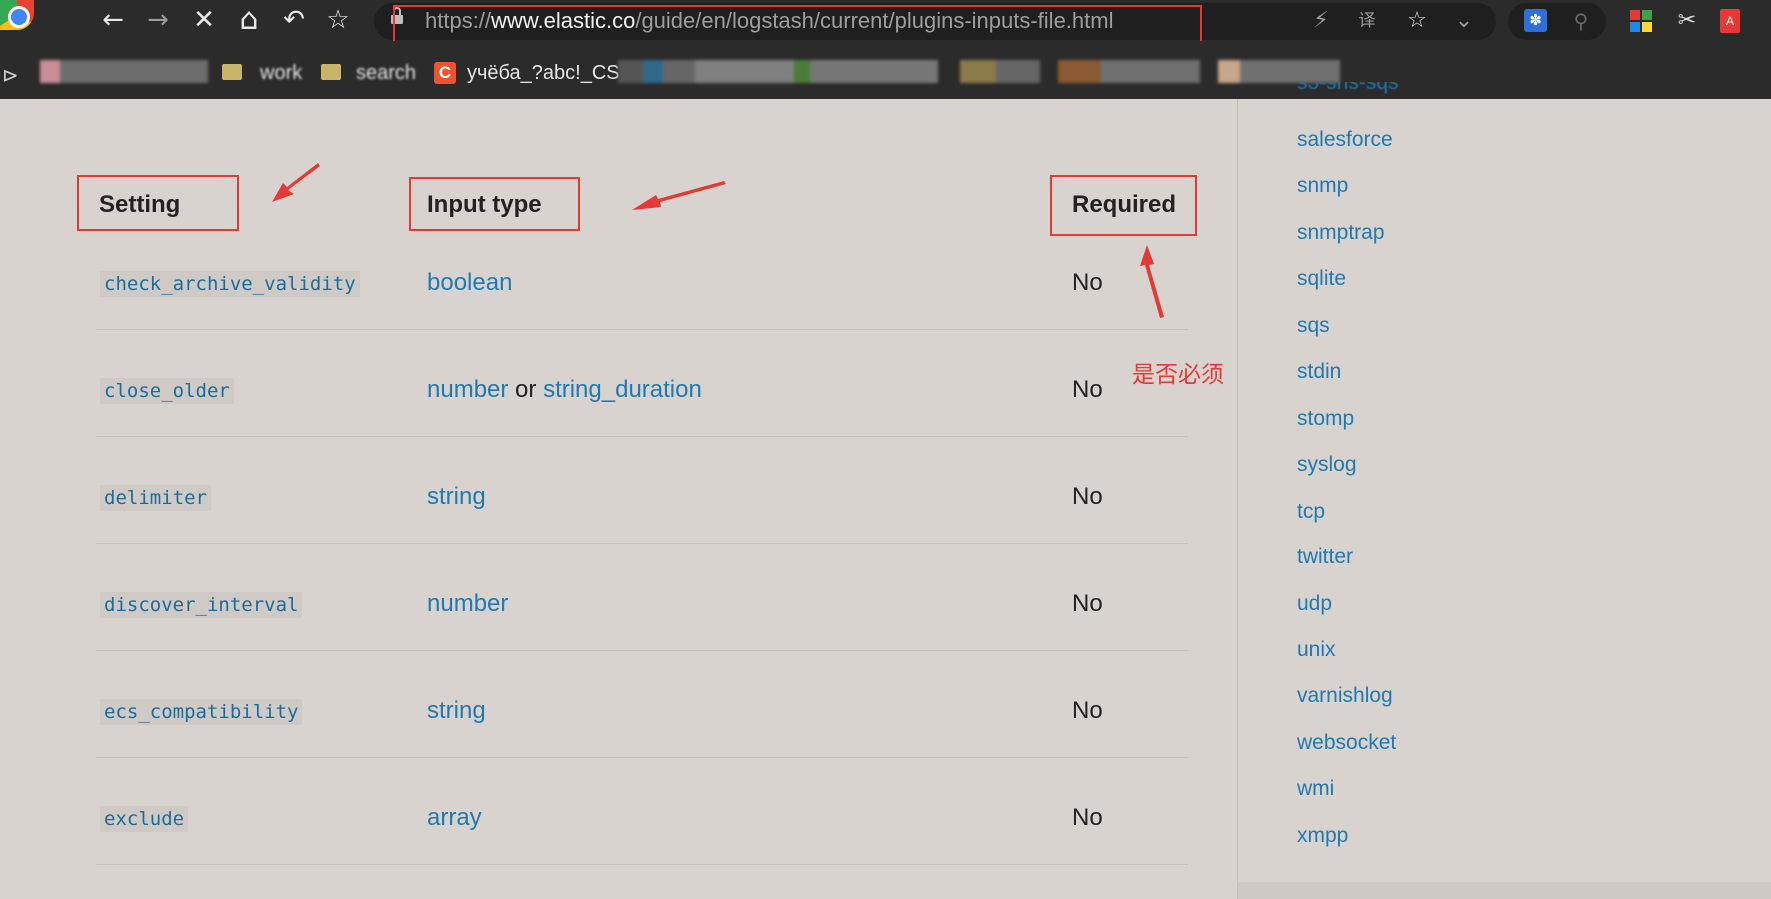 The height and width of the screenshot is (899, 1771). I want to click on back-icon: ←, so click(113, 20).